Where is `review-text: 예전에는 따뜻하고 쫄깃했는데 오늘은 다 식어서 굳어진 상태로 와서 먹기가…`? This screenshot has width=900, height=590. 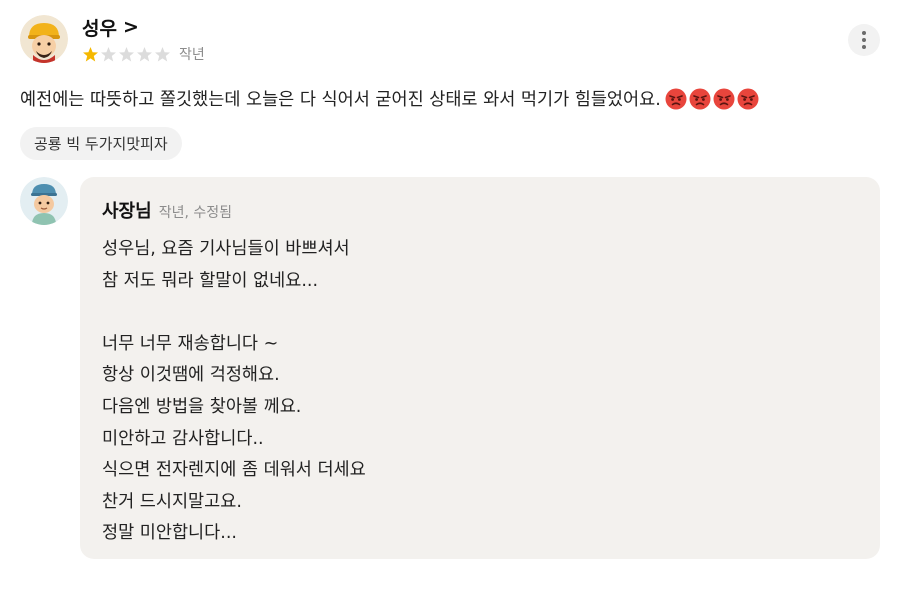
review-text: 예전에는 따뜻하고 쫄깃했는데 오늘은 다 식어서 굳어진 상태로 와서 먹기가… is located at coordinates (340, 100).